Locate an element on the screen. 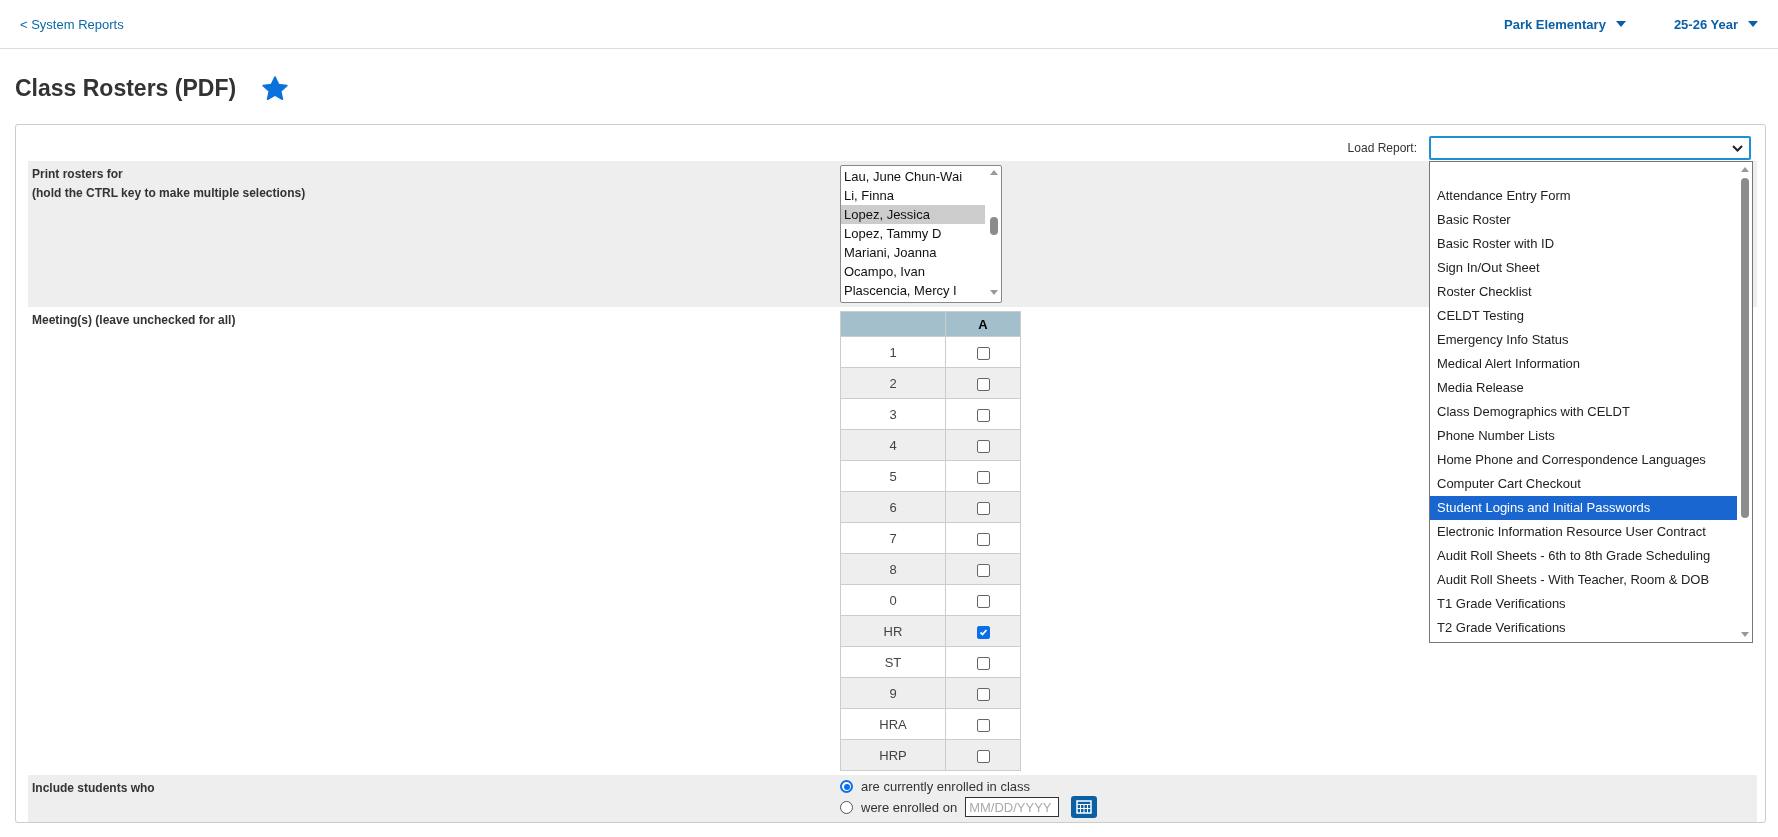 The image size is (1778, 837). meetings-label: Meeting(s) (leave unchecked for all) is located at coordinates (134, 320).